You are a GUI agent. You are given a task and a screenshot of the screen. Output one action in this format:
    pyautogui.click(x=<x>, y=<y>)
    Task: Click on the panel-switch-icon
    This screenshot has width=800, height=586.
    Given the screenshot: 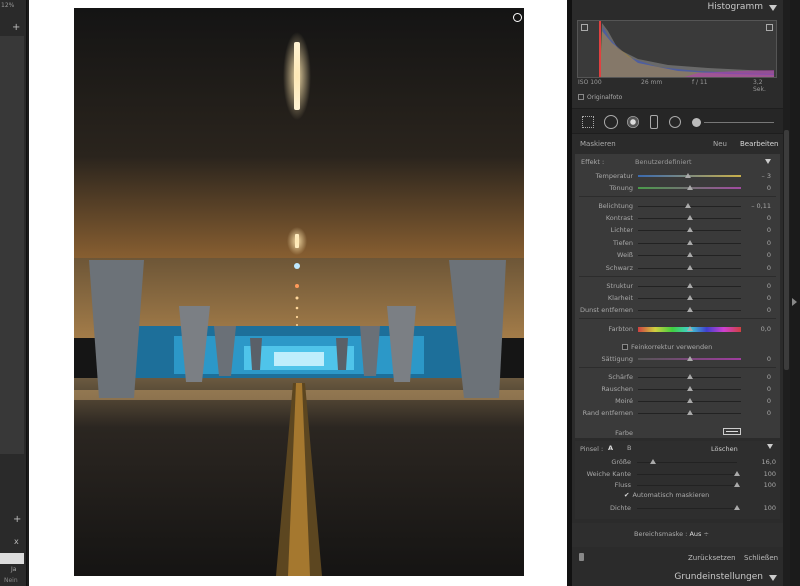 What is the action you would take?
    pyautogui.click(x=581, y=557)
    